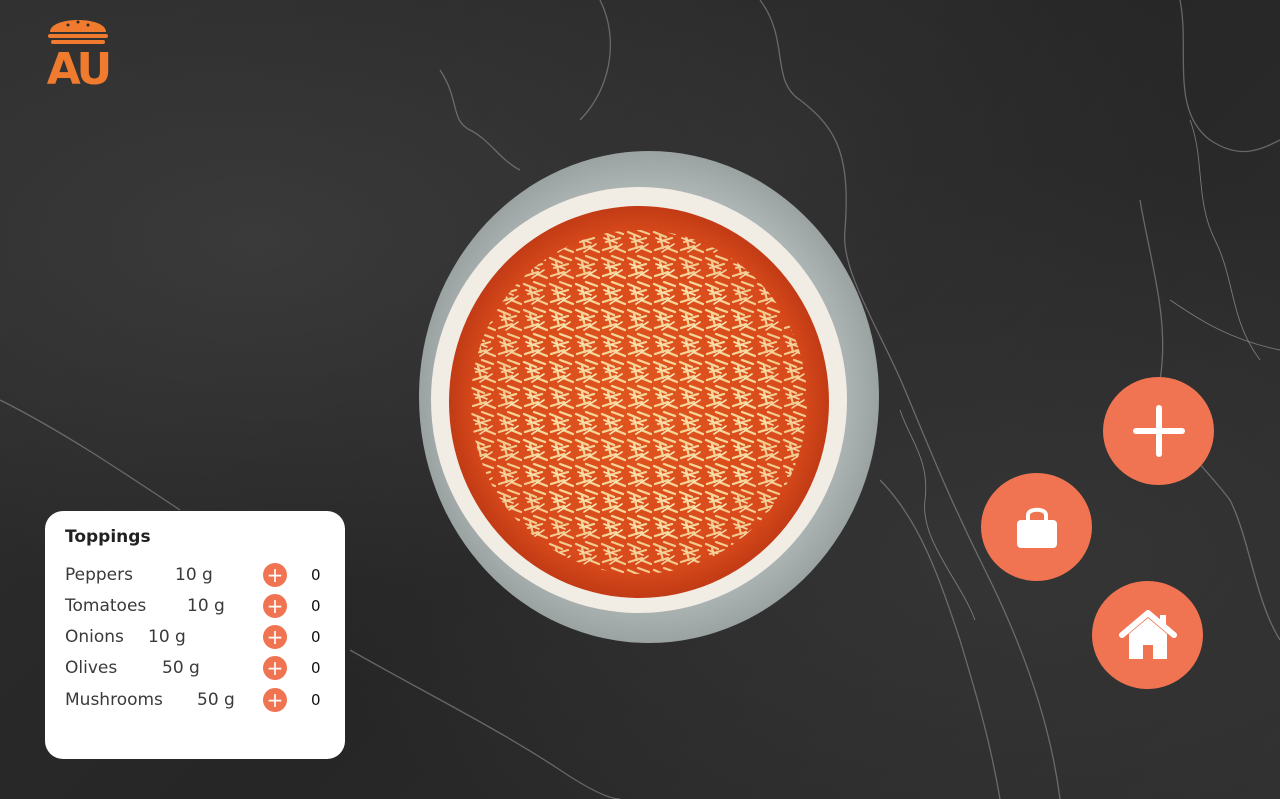 Image resolution: width=1280 pixels, height=799 pixels. I want to click on topping-row-mushrooms: Mushrooms 50 g + 0, so click(195, 701).